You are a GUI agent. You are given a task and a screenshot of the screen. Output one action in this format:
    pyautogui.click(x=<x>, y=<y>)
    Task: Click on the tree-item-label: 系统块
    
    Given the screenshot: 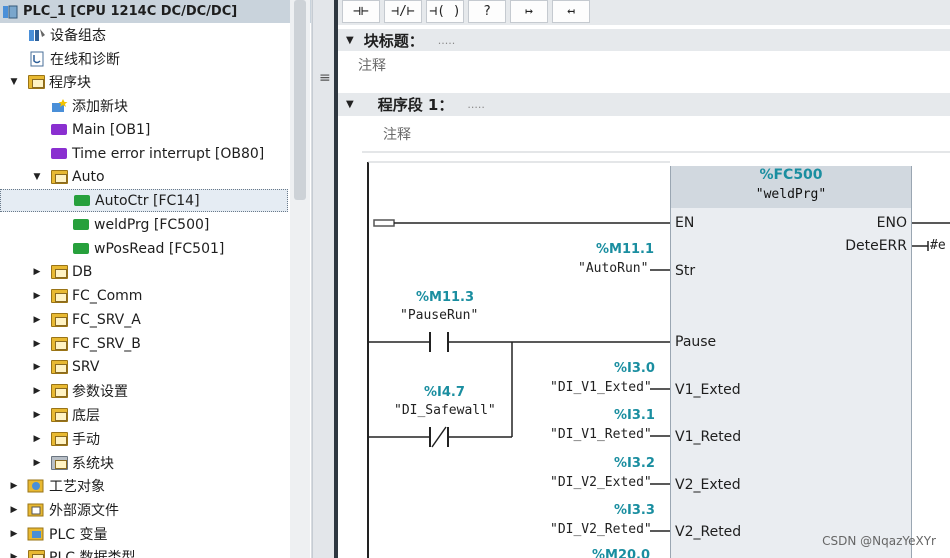 What is the action you would take?
    pyautogui.click(x=93, y=463)
    